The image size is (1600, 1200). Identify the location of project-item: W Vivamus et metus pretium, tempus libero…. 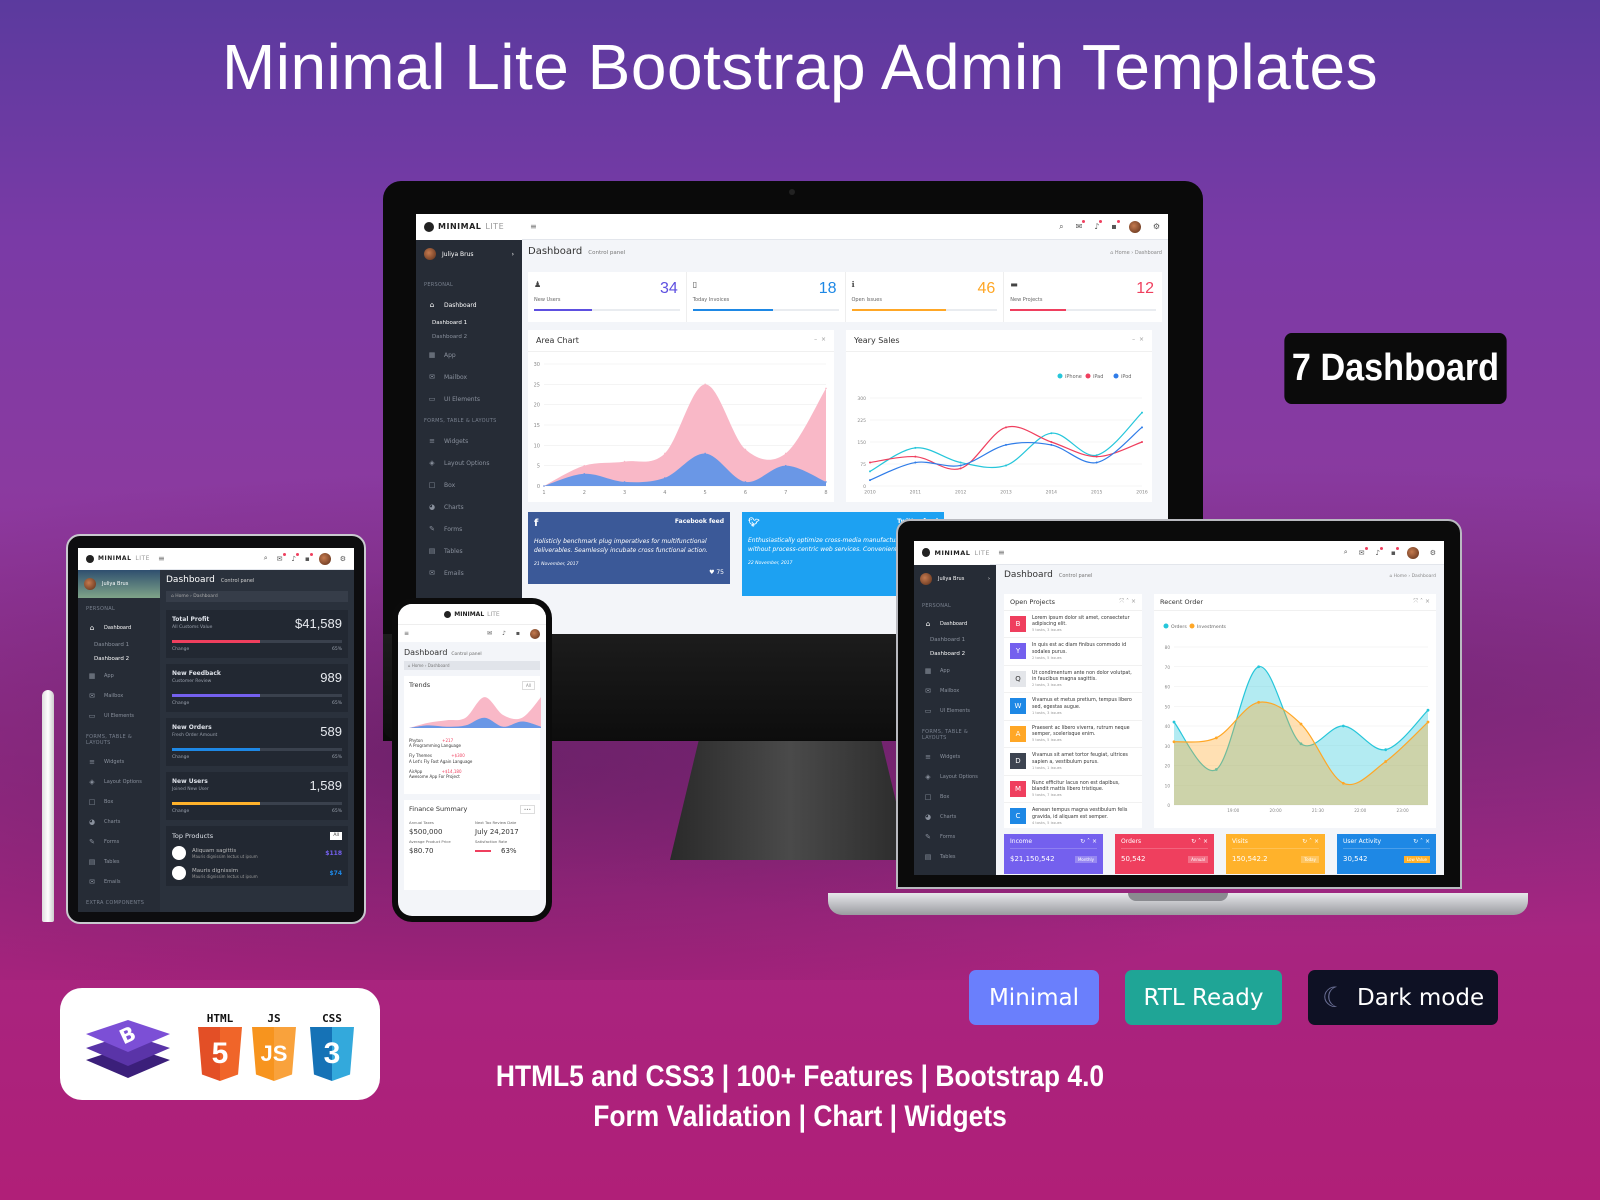
(1073, 707).